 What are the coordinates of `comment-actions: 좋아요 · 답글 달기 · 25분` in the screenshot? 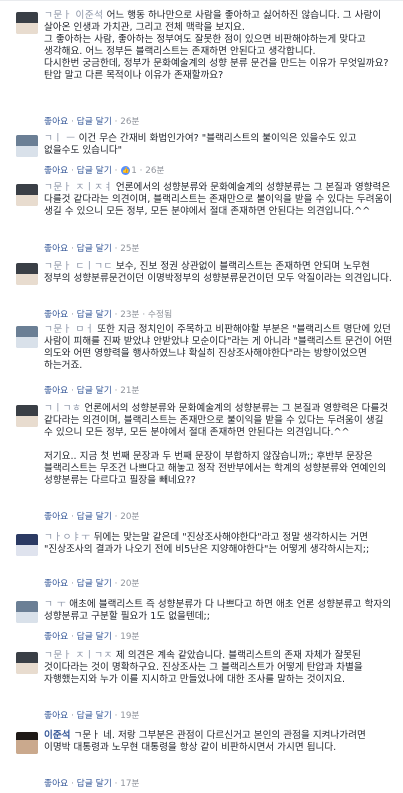 It's located at (92, 249).